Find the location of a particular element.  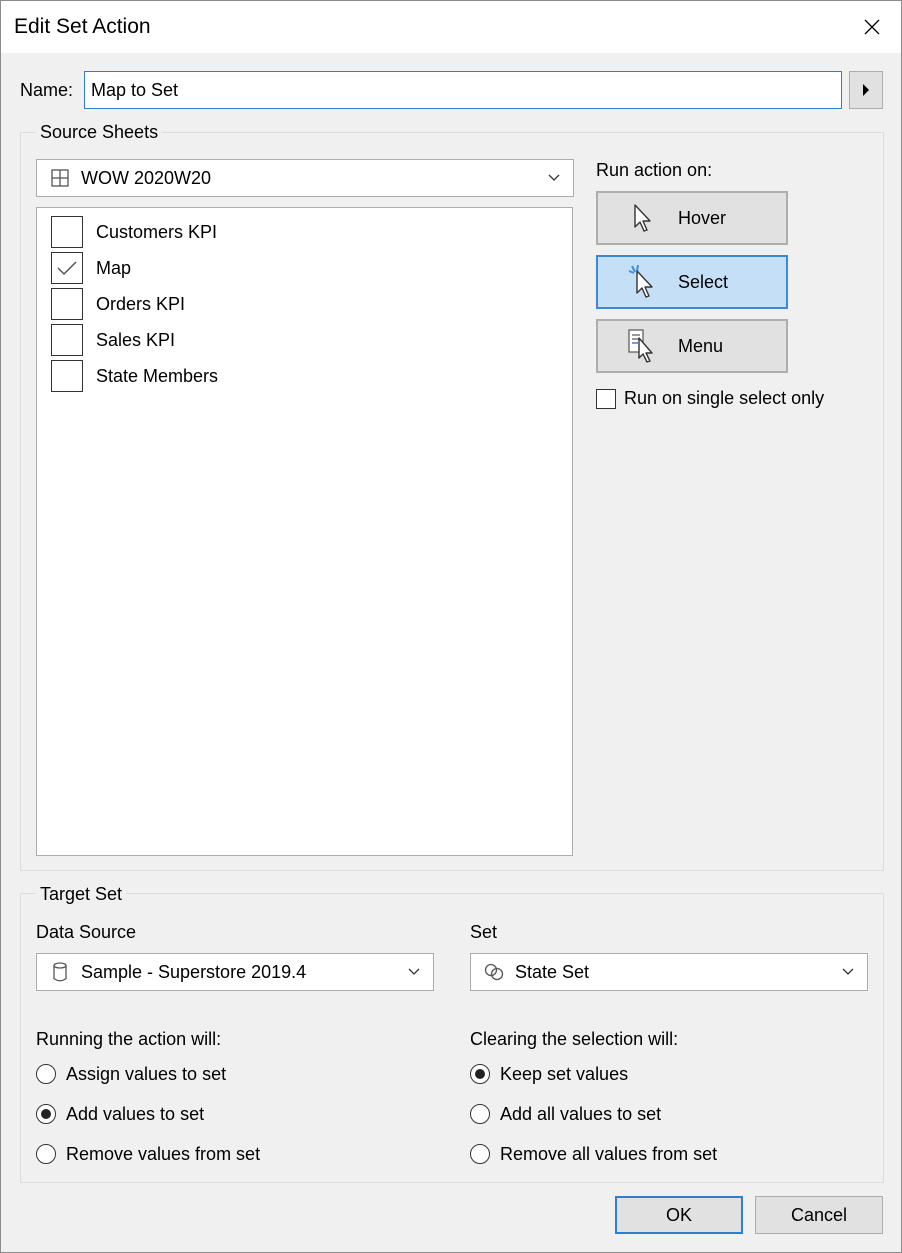

source-sheets-caption: Source Sheets is located at coordinates (99, 132).